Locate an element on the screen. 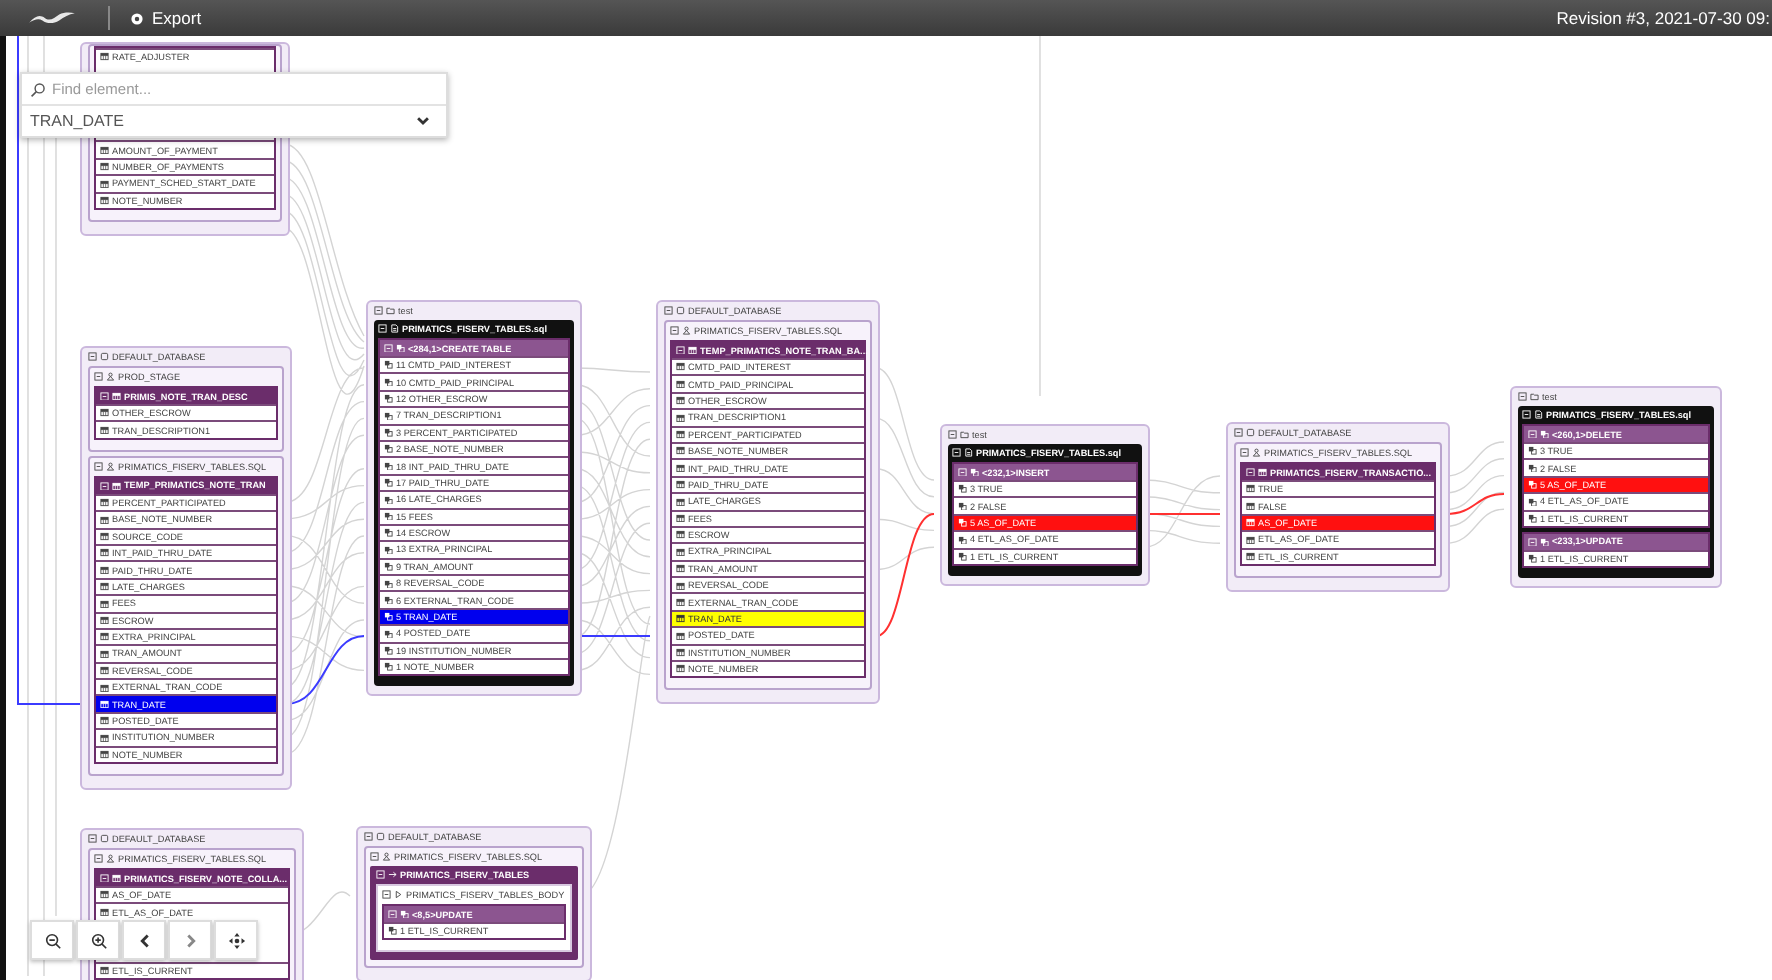 The image size is (1772, 980). procedure-icon is located at coordinates (392, 875).